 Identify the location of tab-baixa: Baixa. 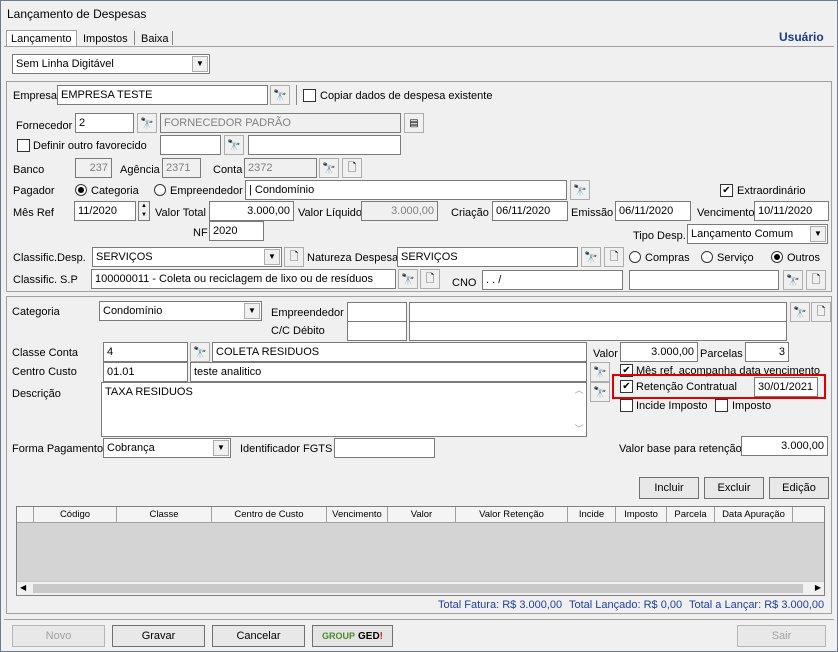
(155, 39).